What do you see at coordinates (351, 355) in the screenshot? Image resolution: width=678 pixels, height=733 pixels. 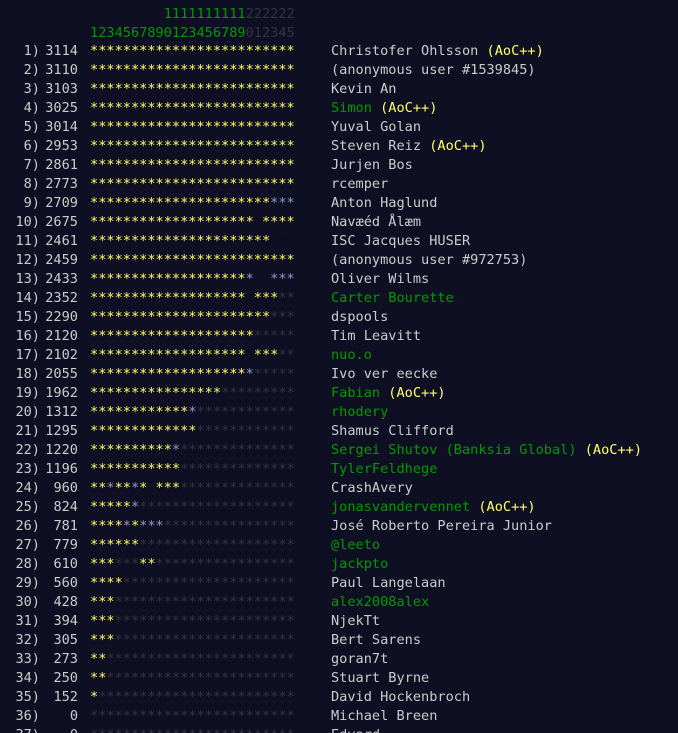 I see `participant-link: nuo.o` at bounding box center [351, 355].